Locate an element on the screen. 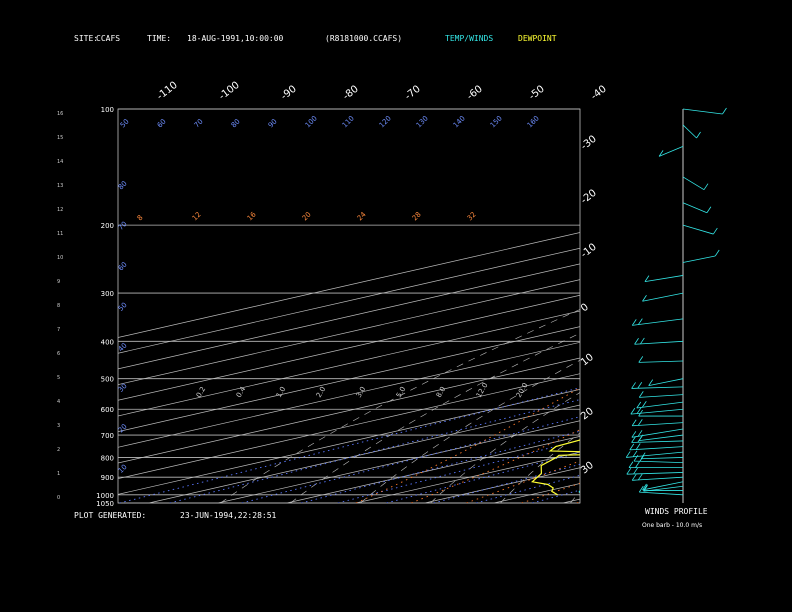  theta-label: 80 is located at coordinates (236, 123).